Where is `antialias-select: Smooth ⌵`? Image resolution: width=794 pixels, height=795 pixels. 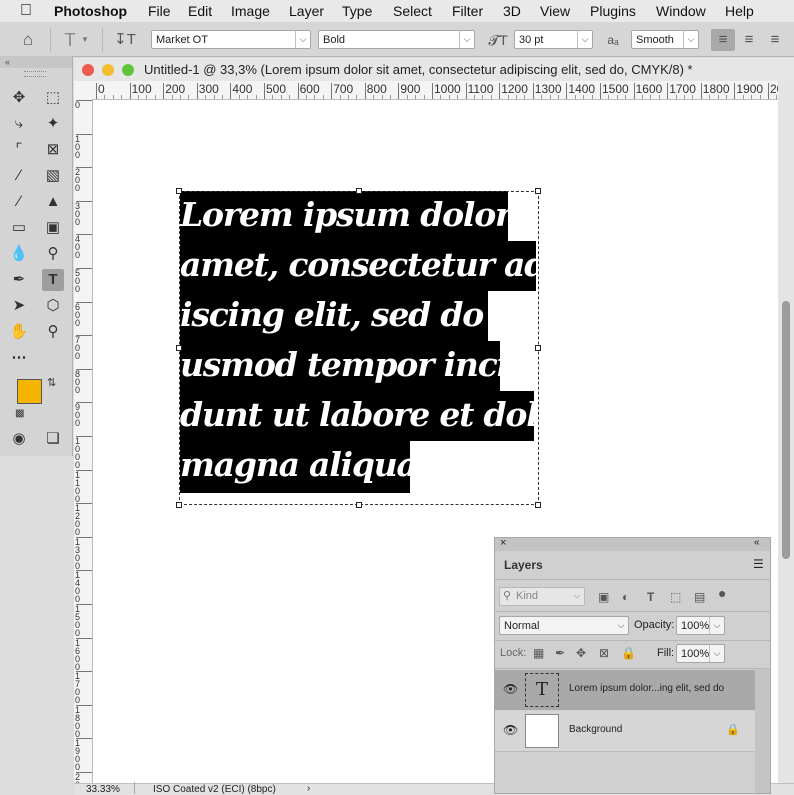 antialias-select: Smooth ⌵ is located at coordinates (665, 39).